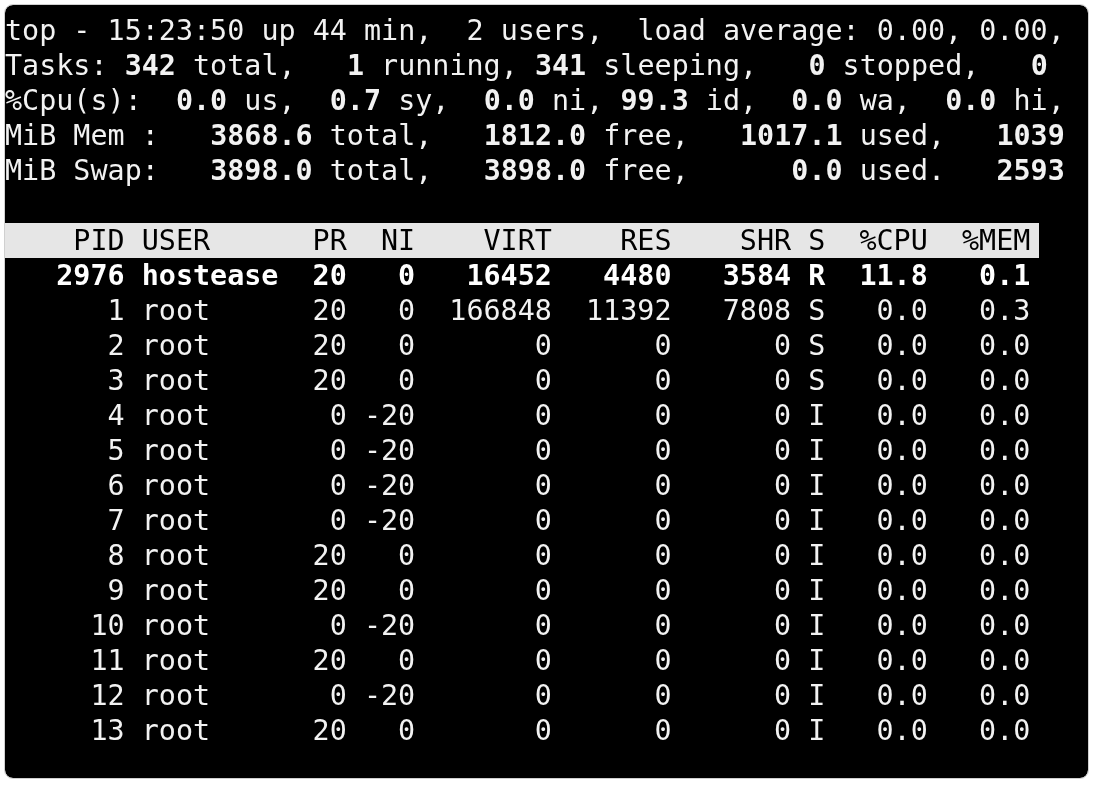  I want to click on table-cell-text: 0.3, so click(1004, 310).